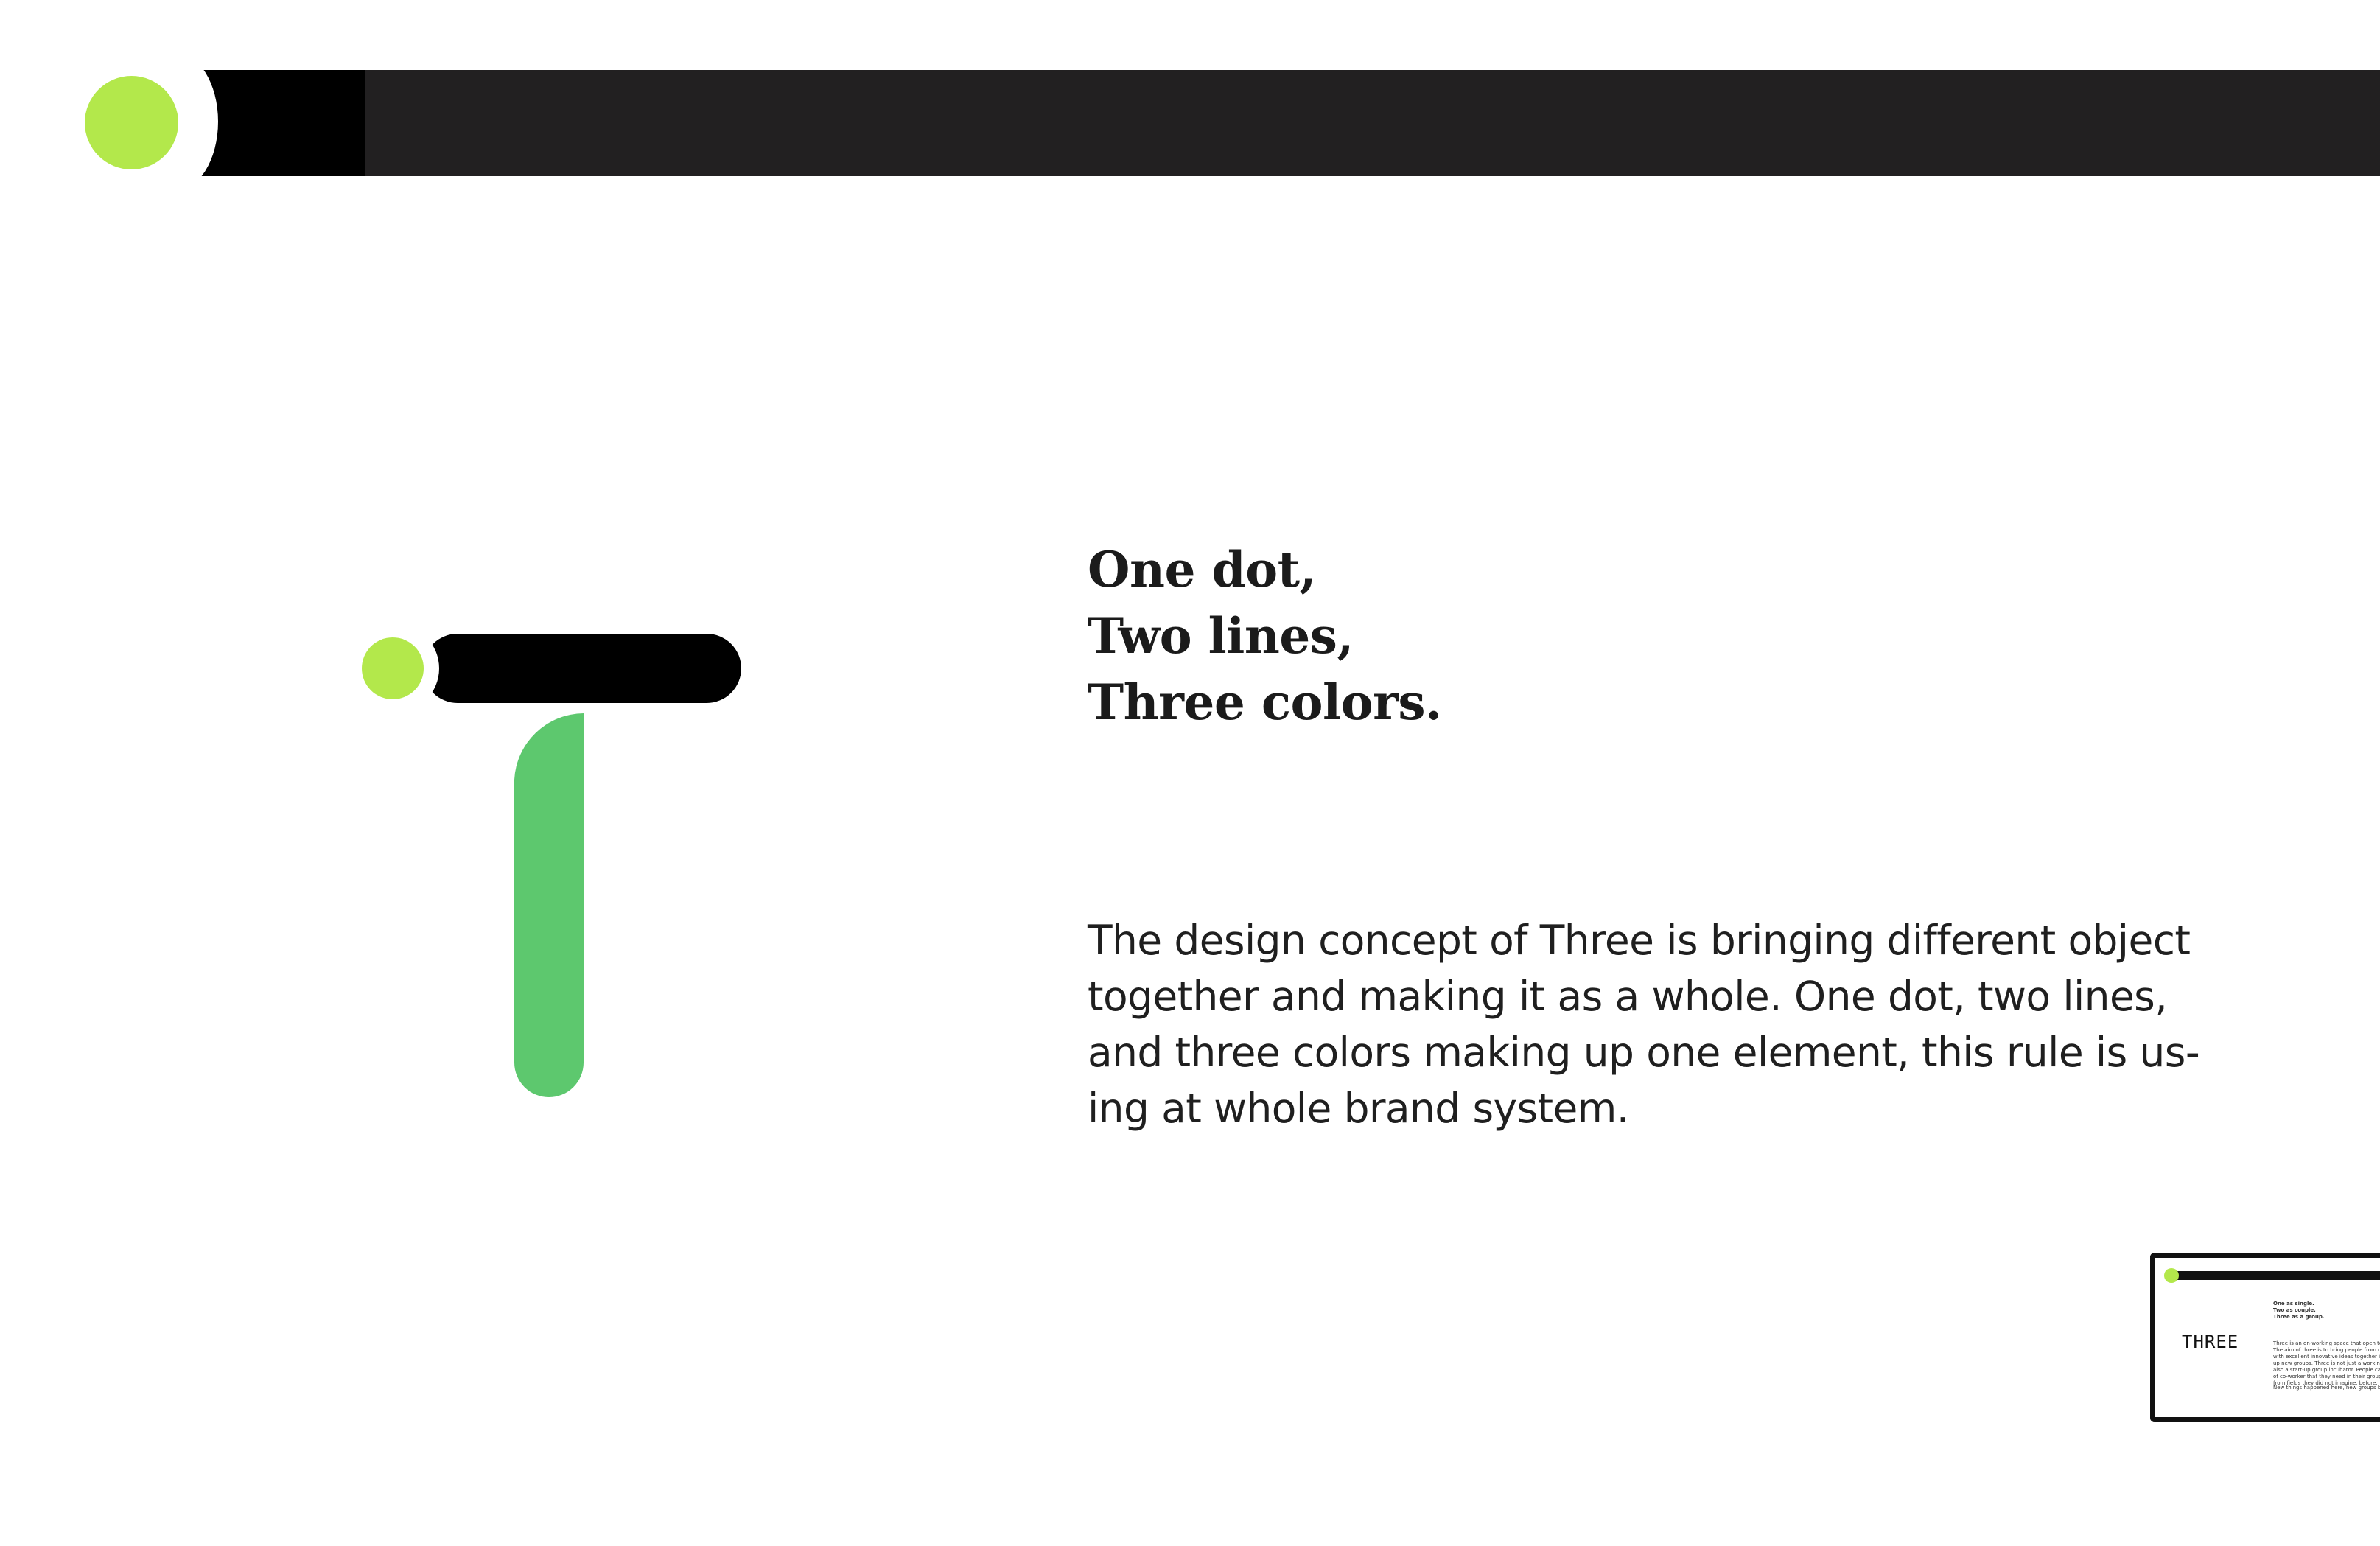 The image size is (2380, 1546). Describe the element at coordinates (2171, 1275) in the screenshot. I see `thumbnail-dot-icon` at that location.